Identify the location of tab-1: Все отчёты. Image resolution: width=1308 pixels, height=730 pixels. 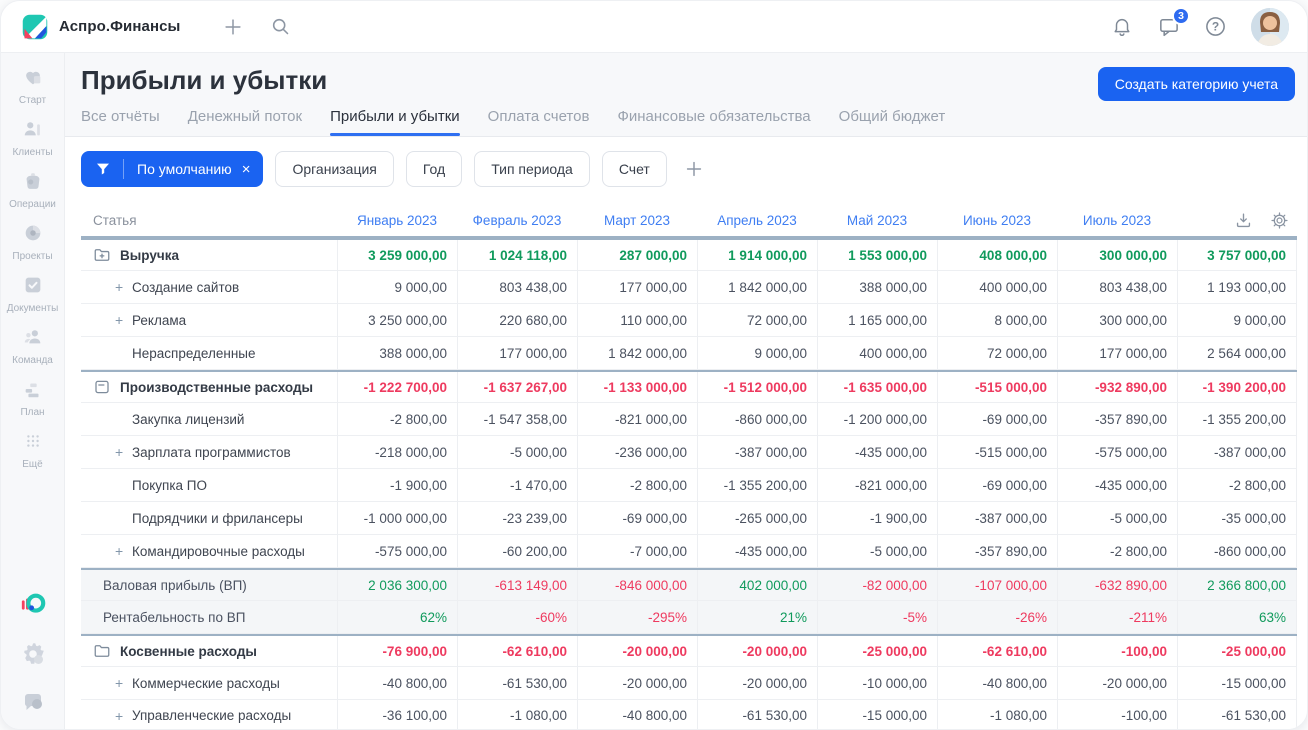
(120, 122).